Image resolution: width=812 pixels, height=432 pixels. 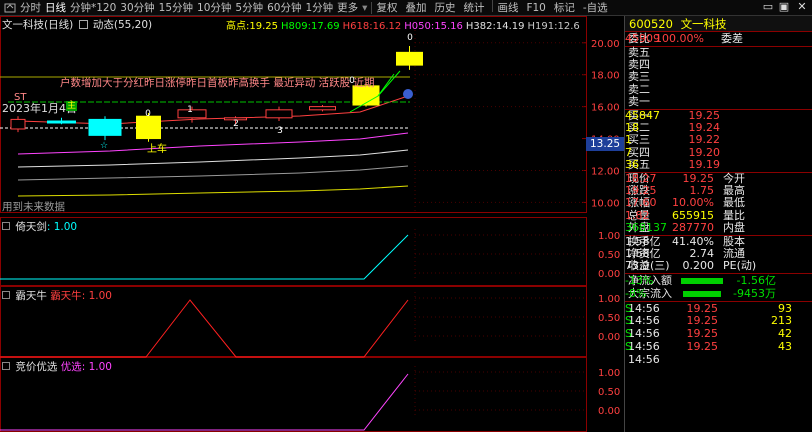 I want to click on legend-value-5: 12.6, so click(x=568, y=26).